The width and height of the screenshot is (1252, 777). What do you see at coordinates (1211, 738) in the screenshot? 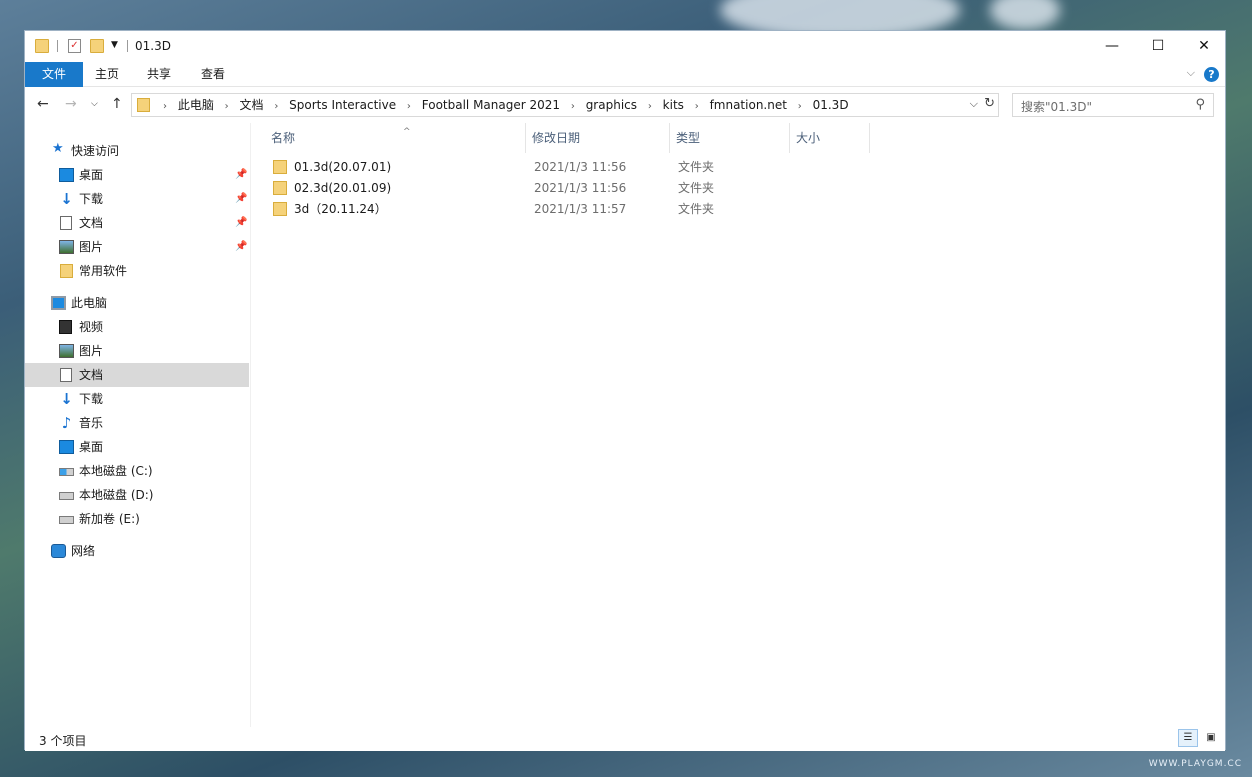
I see `large-icons-view-icon: ▣` at bounding box center [1211, 738].